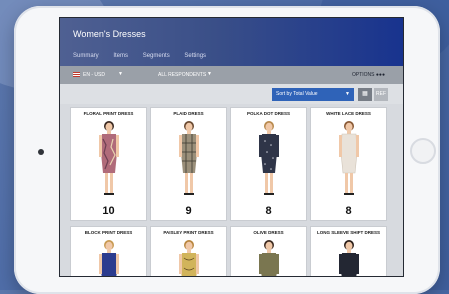 This screenshot has height=294, width=449. What do you see at coordinates (108, 211) in the screenshot?
I see `vote-count: 10` at bounding box center [108, 211].